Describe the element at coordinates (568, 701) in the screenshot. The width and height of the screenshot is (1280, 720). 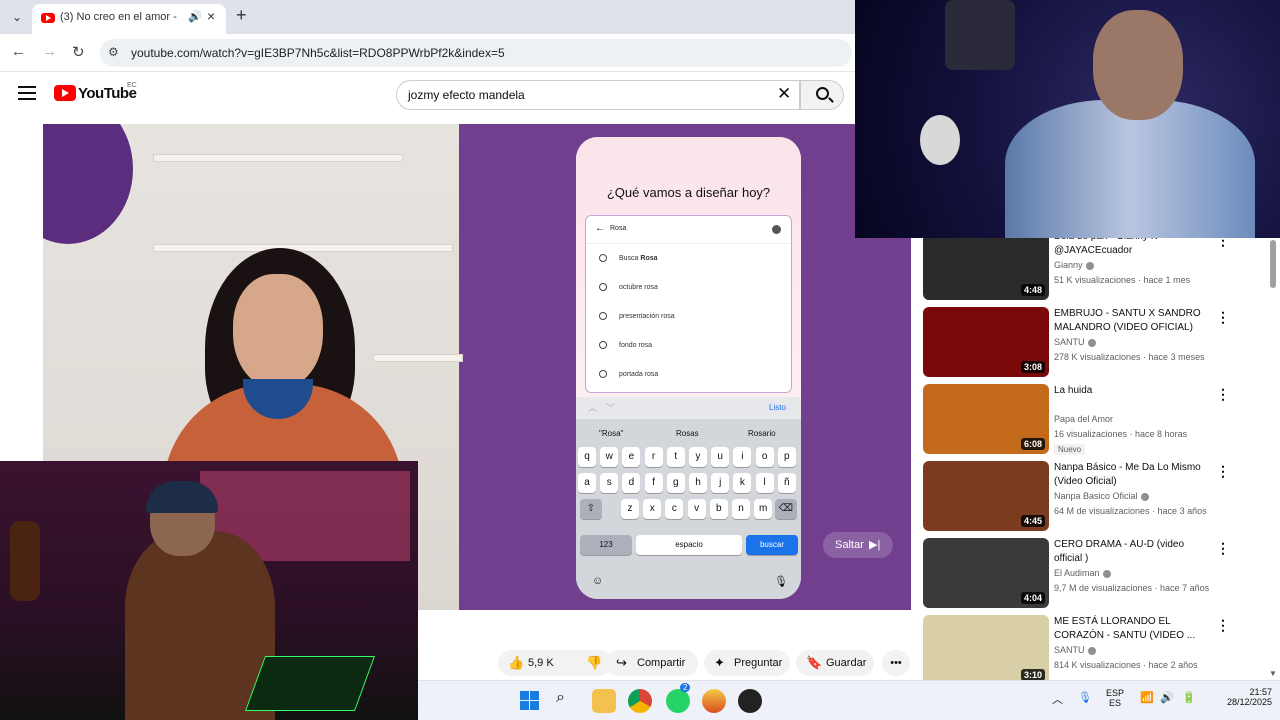
I see `search-icon: ⌕` at that location.